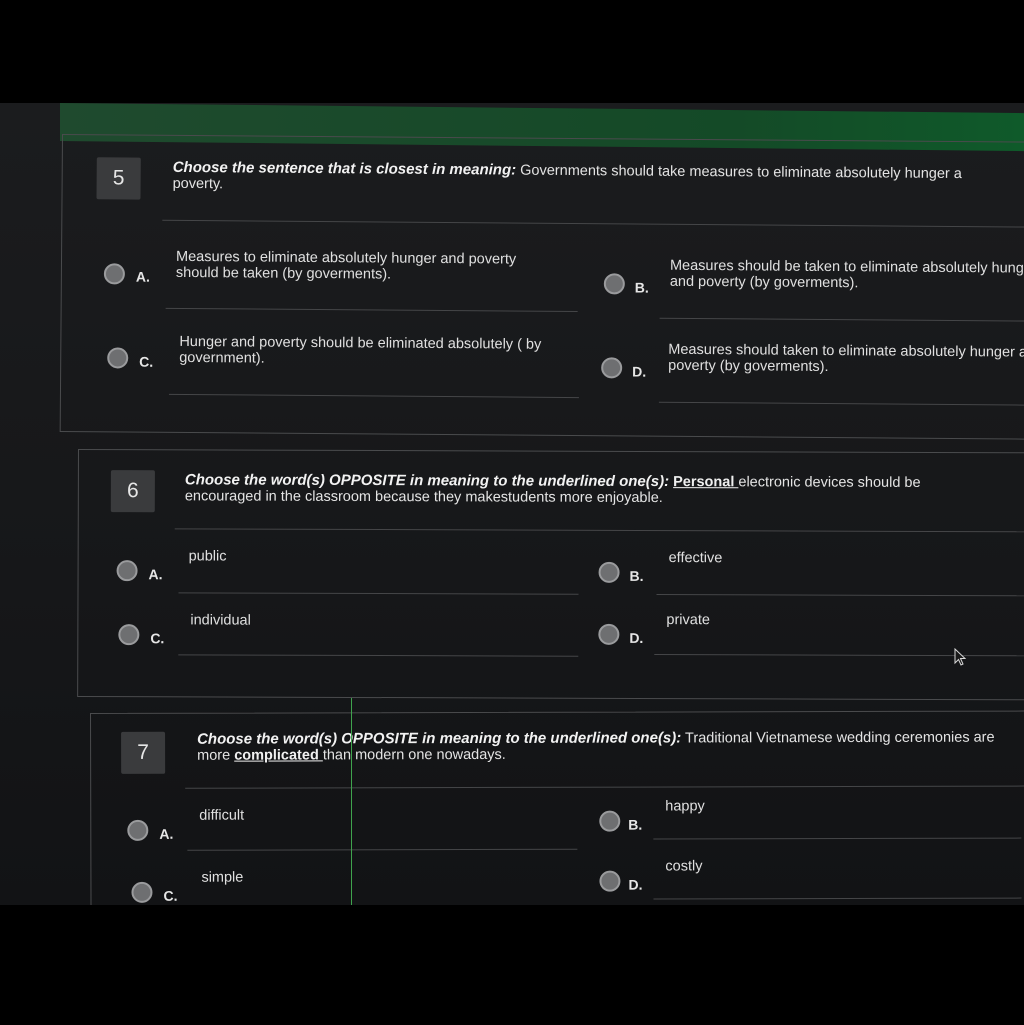 Image resolution: width=1024 pixels, height=1025 pixels. Describe the element at coordinates (216, 755) in the screenshot. I see `question-stem-cont: more` at that location.